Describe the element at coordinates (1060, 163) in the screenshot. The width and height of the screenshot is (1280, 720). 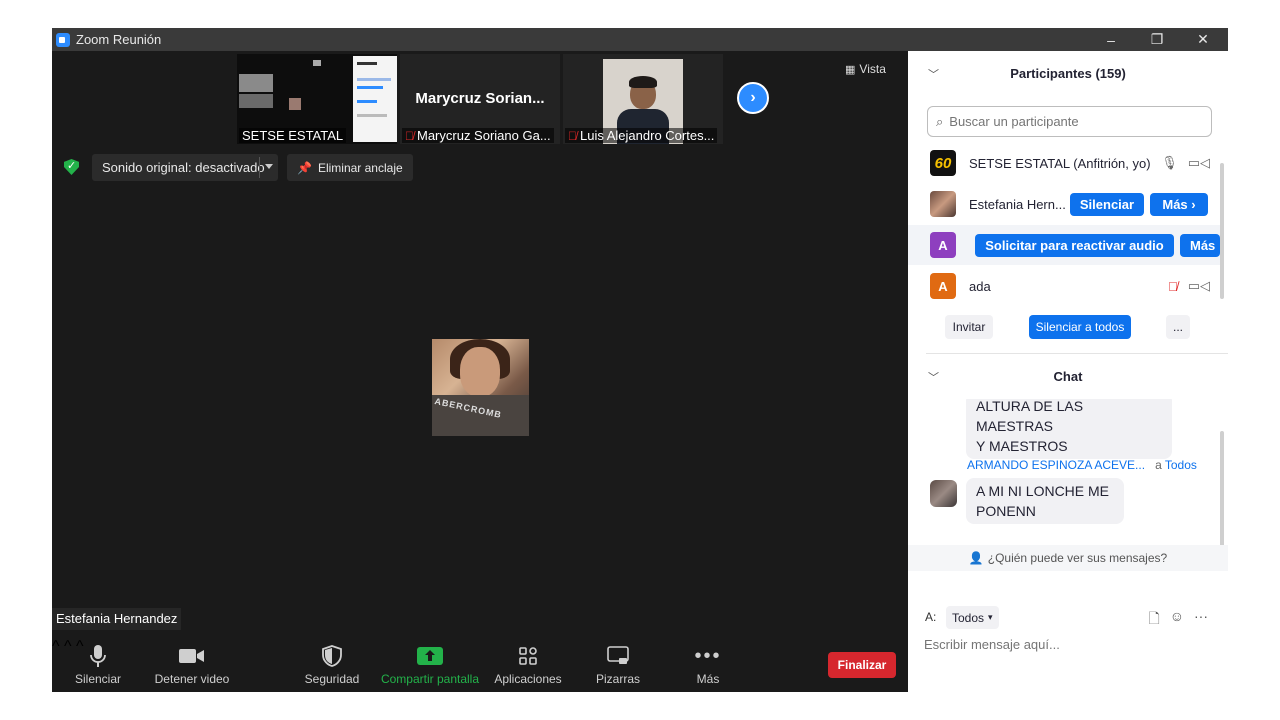
I see `participant-name: SETSE ESTATAL (Anfitrión, yo)` at that location.